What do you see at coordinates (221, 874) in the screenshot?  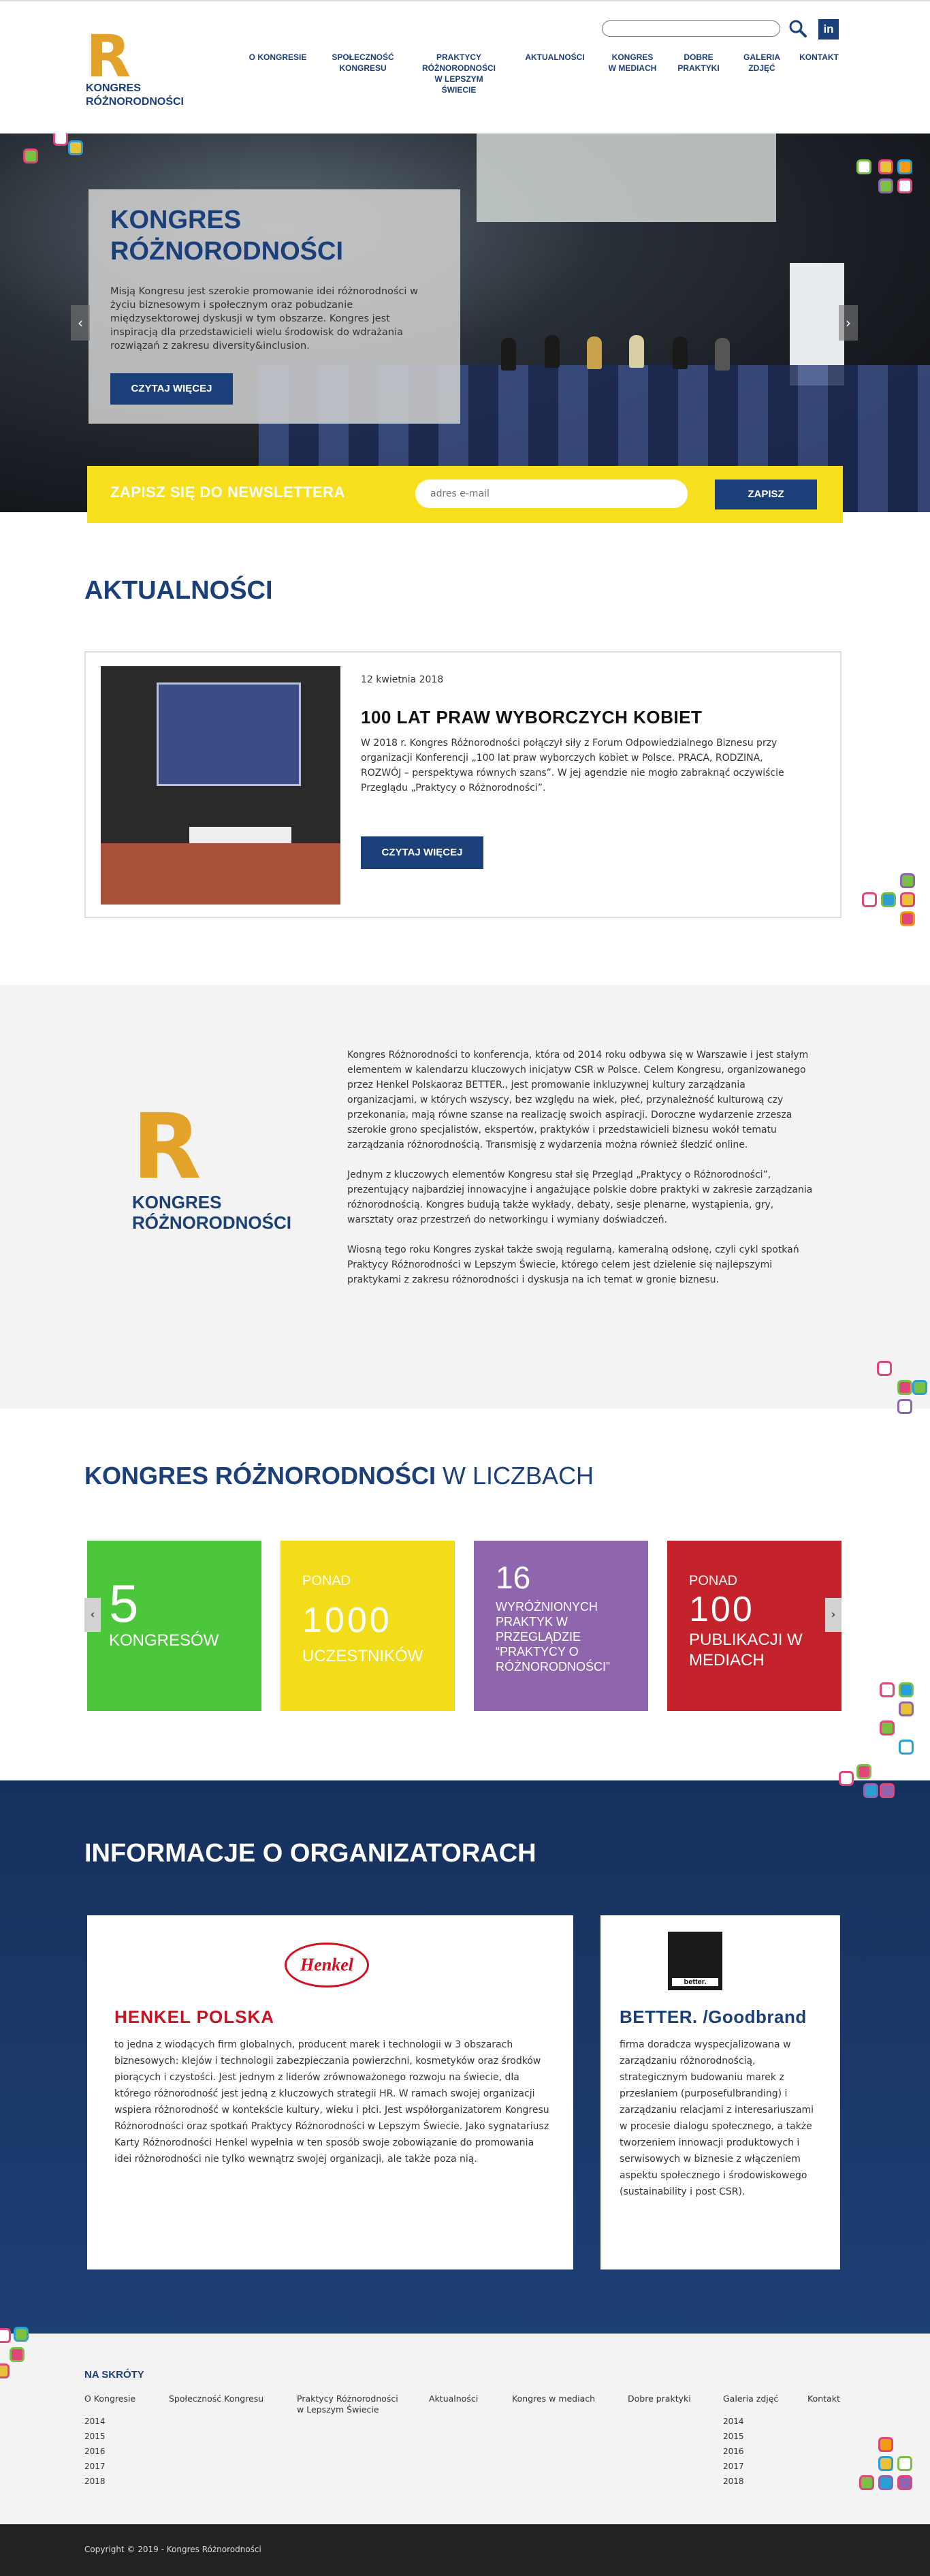 I see `news-image-stage` at bounding box center [221, 874].